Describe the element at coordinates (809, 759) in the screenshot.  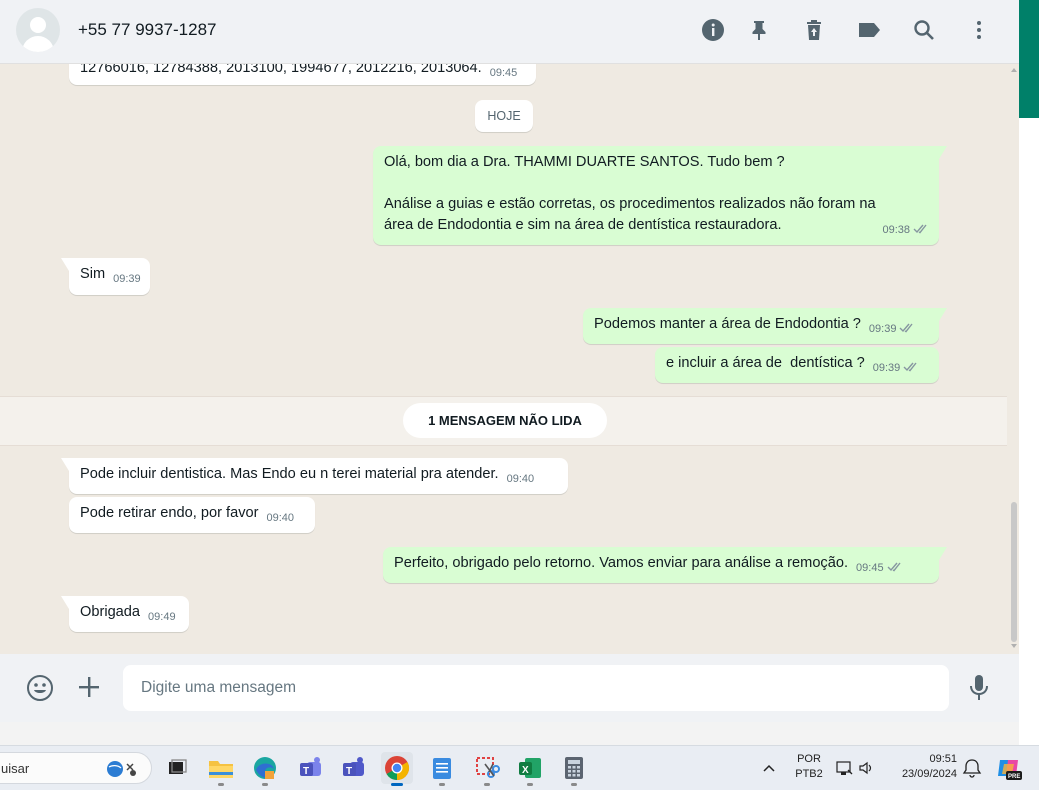
I see `language-code: POR` at that location.